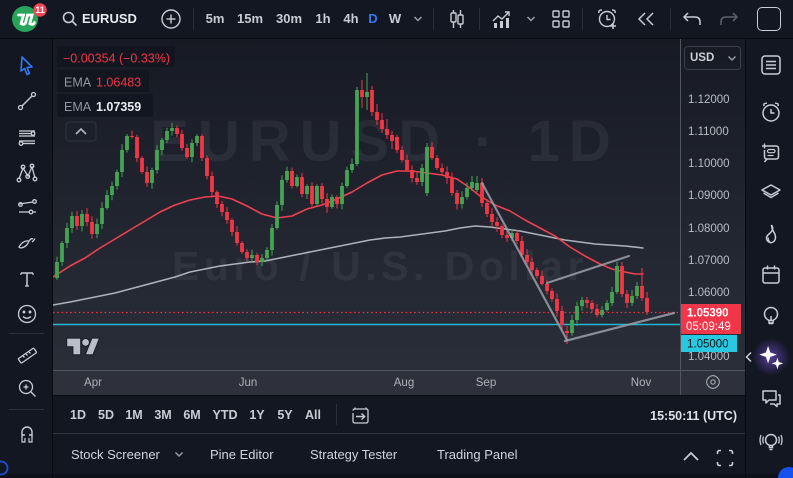 The width and height of the screenshot is (793, 478). Describe the element at coordinates (709, 261) in the screenshot. I see `svg-text: 1.07000` at that location.